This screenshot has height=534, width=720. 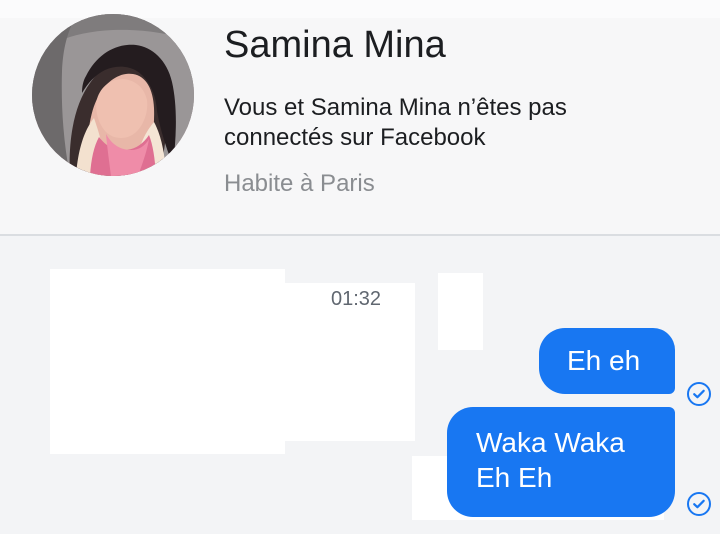 What do you see at coordinates (460, 311) in the screenshot?
I see `blurred-region-right` at bounding box center [460, 311].